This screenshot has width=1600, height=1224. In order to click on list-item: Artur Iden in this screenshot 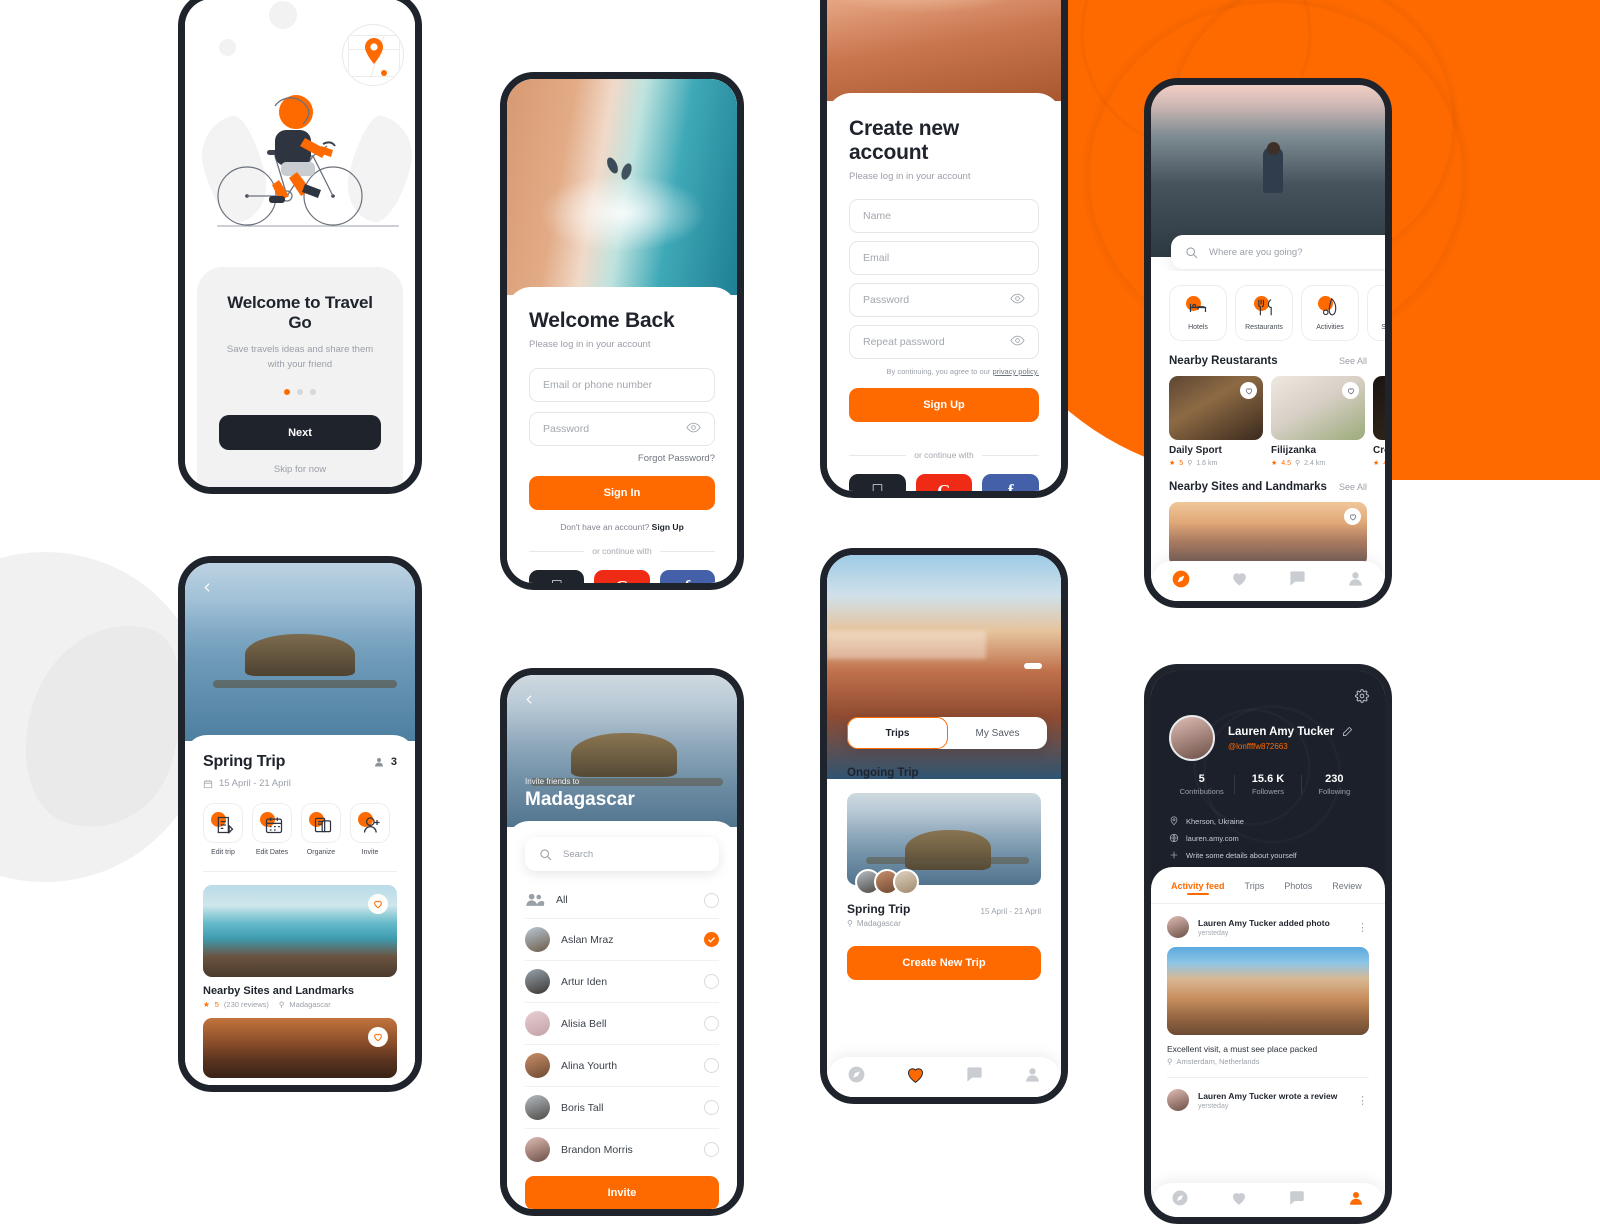, I will do `click(622, 982)`.